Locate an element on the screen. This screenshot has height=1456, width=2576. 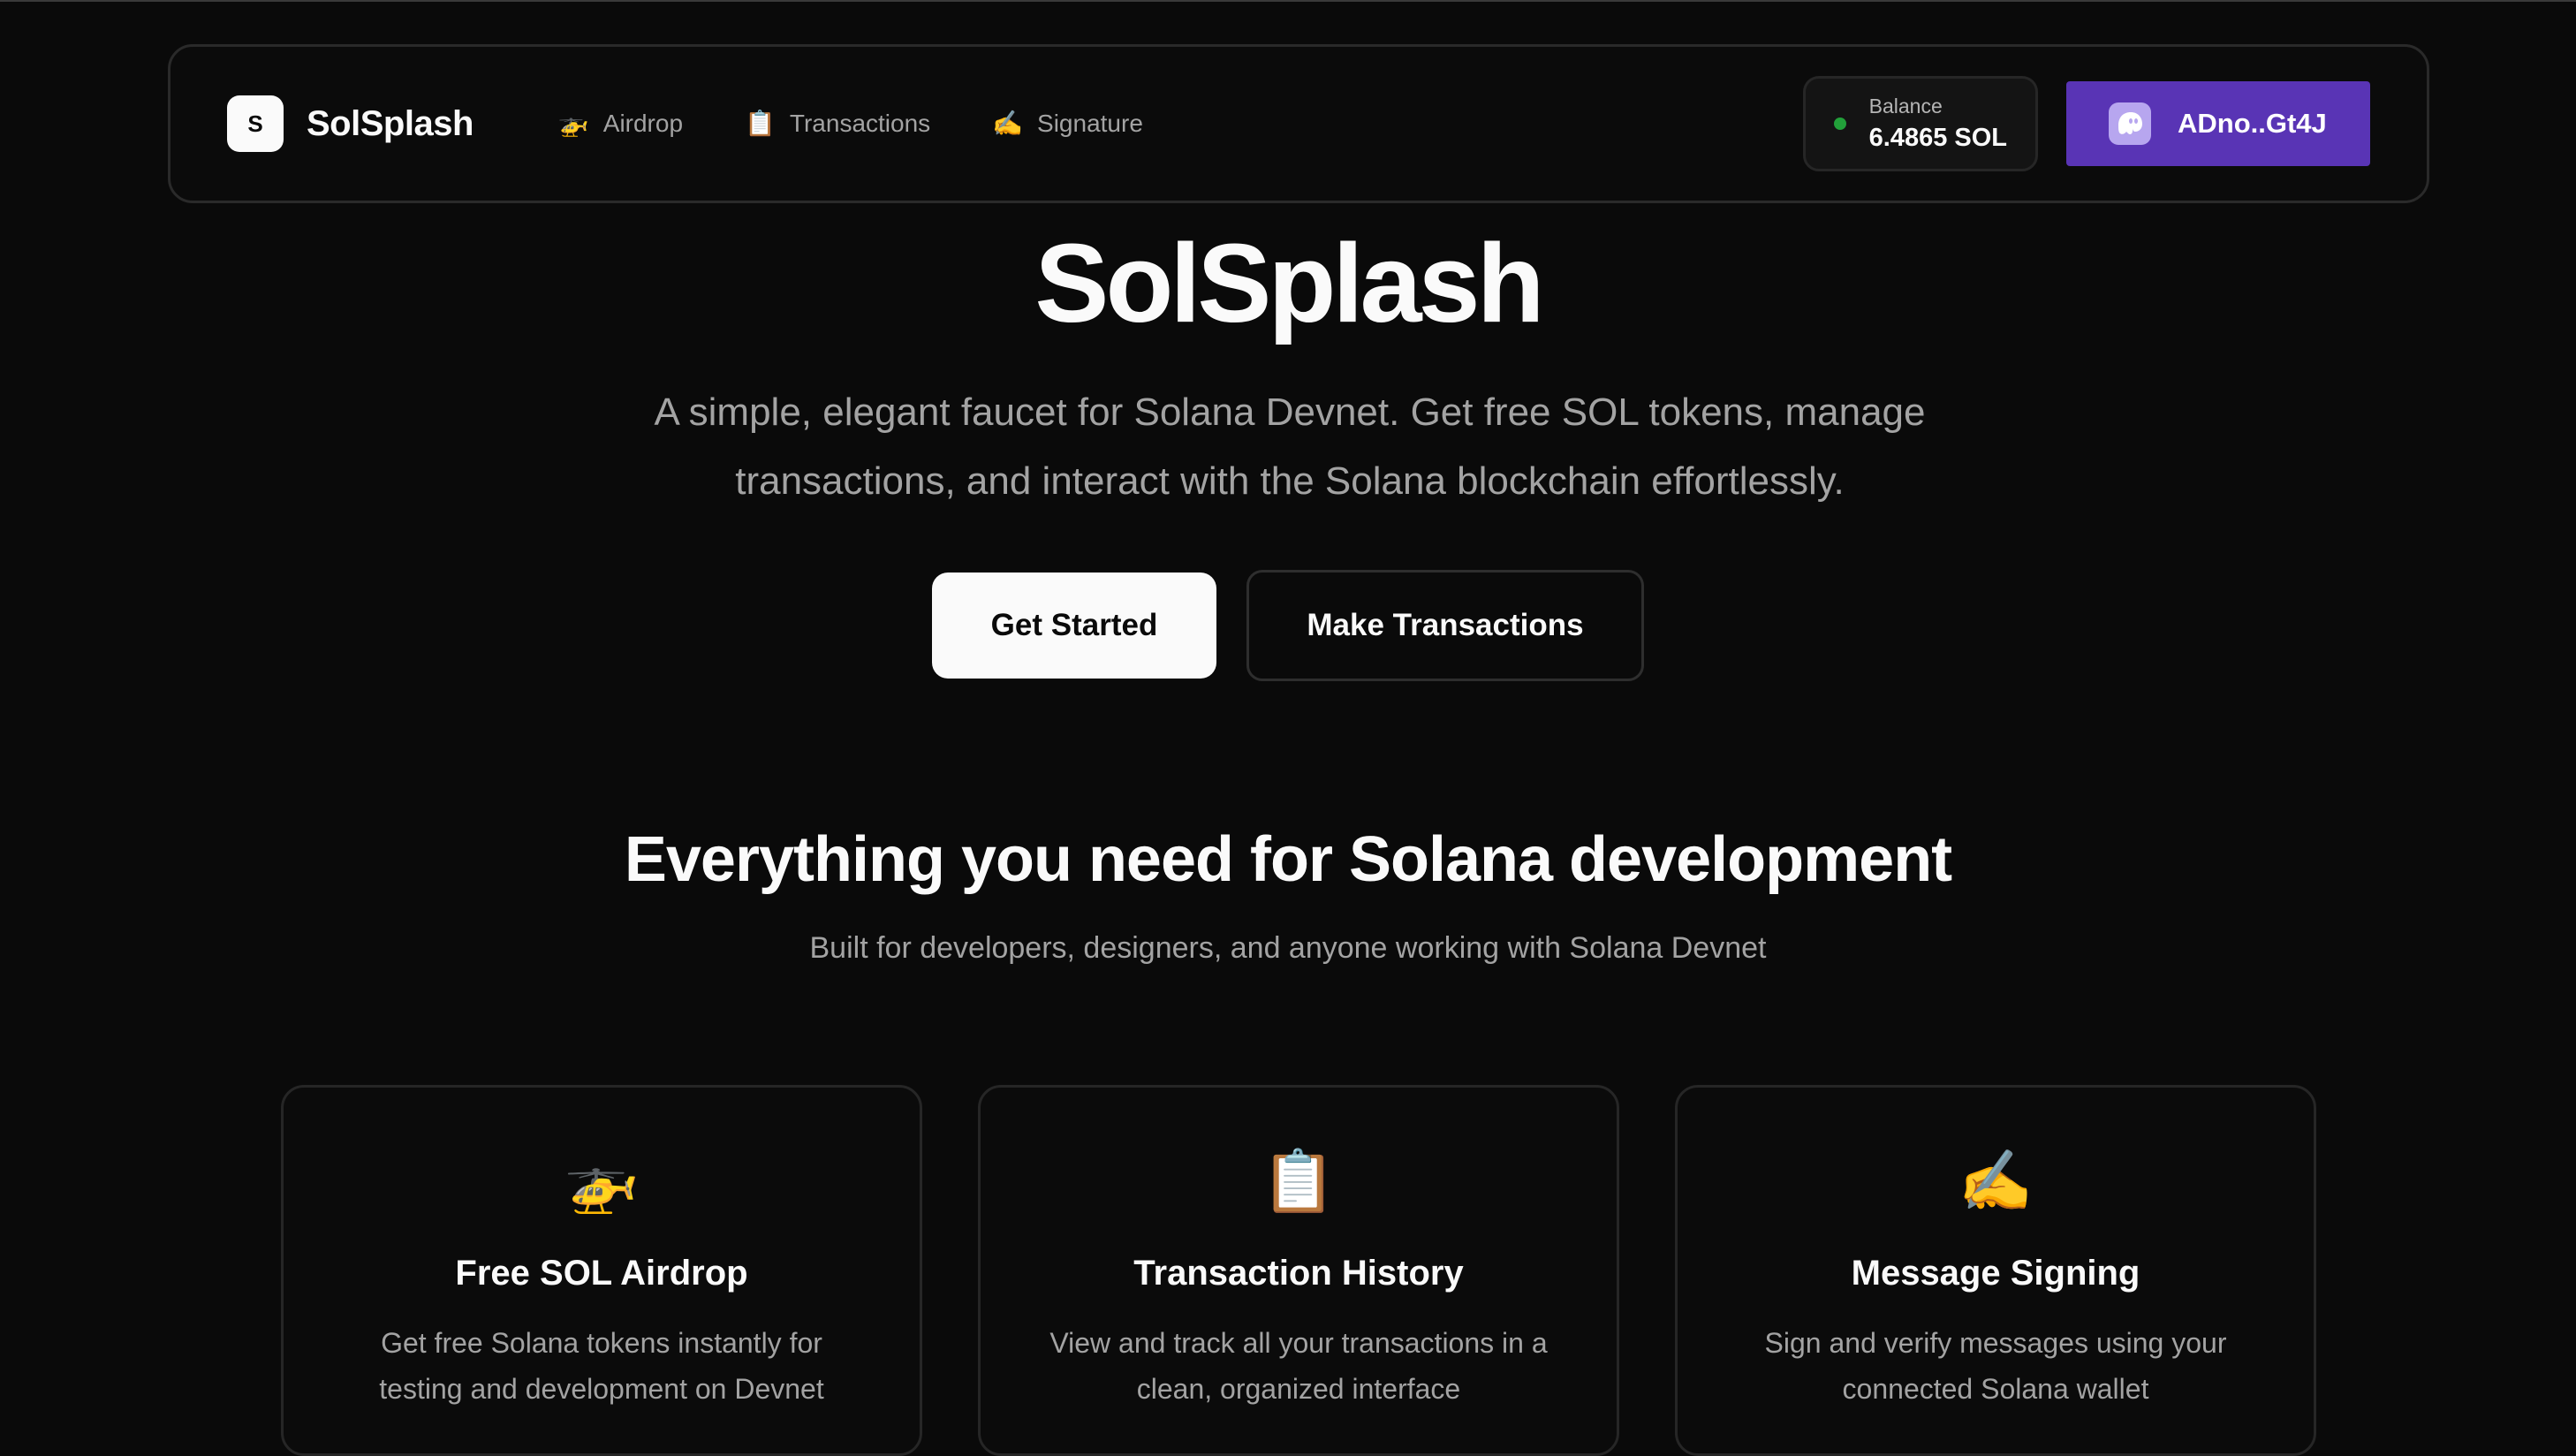
feature-card-title: Message Signing is located at coordinates (1996, 1274).